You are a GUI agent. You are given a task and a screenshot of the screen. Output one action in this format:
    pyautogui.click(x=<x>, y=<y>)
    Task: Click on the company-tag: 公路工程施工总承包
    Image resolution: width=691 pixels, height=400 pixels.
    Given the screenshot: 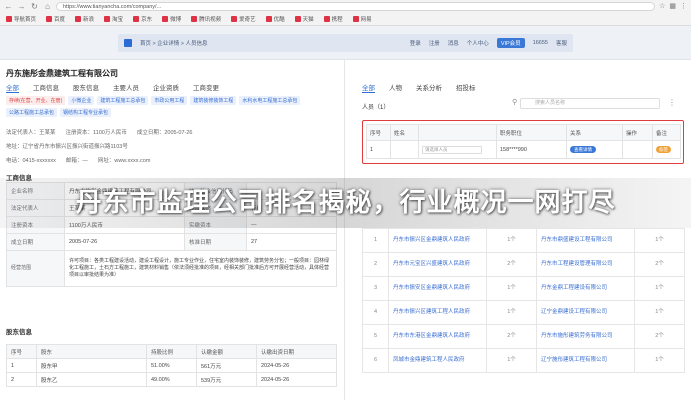 What is the action you would take?
    pyautogui.click(x=32, y=112)
    